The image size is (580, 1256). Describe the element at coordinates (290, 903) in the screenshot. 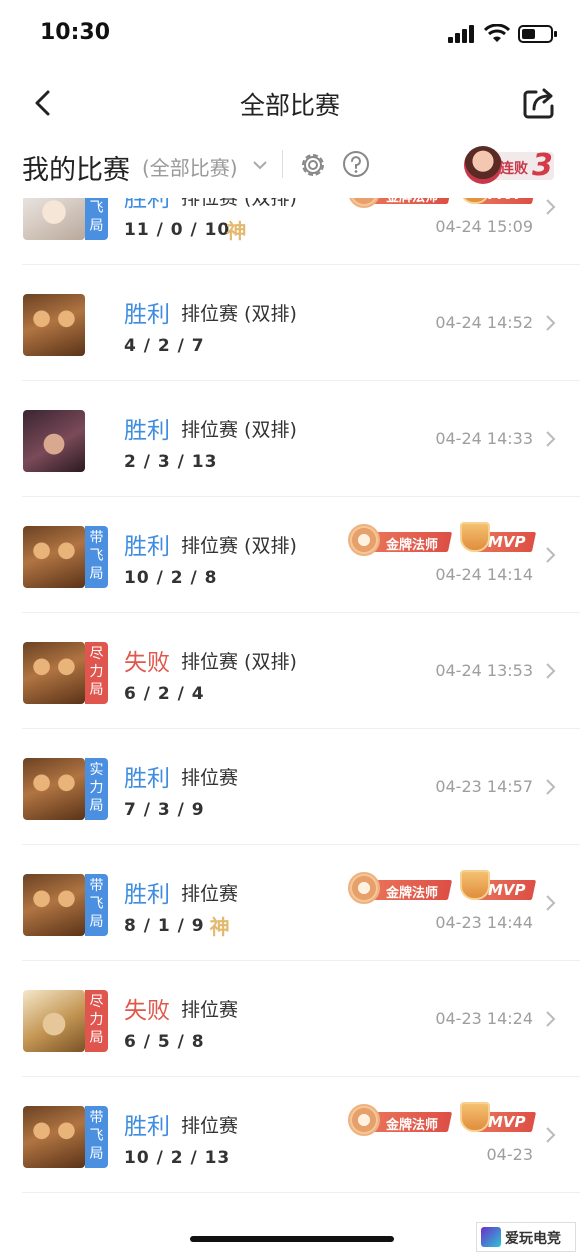

I see `match-row: 带飞局胜利 排位赛 8 / 1 / 9 神 金牌法师 MVP 04-23 14:44` at that location.